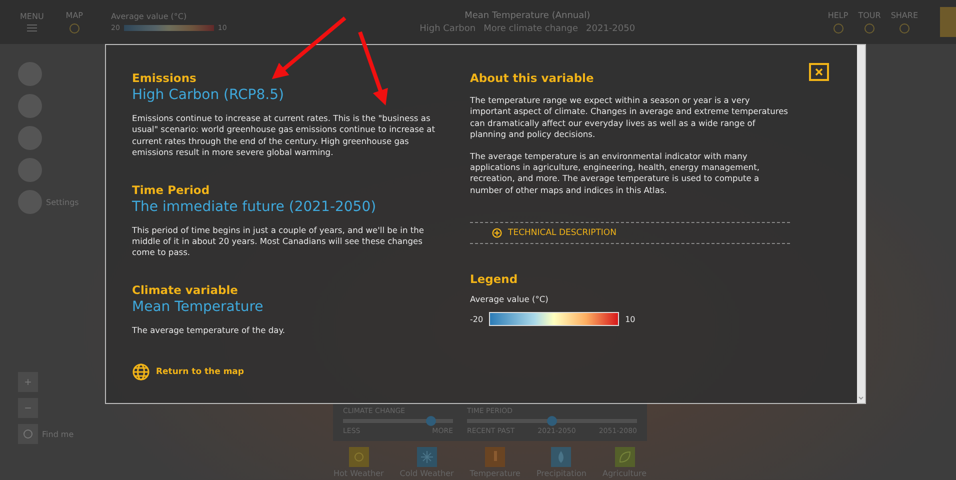 The image size is (956, 480). I want to click on section-description: Emissions continue to increase at current rates. This is the "business as usual" scenario: world greenhouse gas emissions continue to increase at current rates through the end of the century. High greenhouse gas emissions result in more severe global warming., so click(284, 136).